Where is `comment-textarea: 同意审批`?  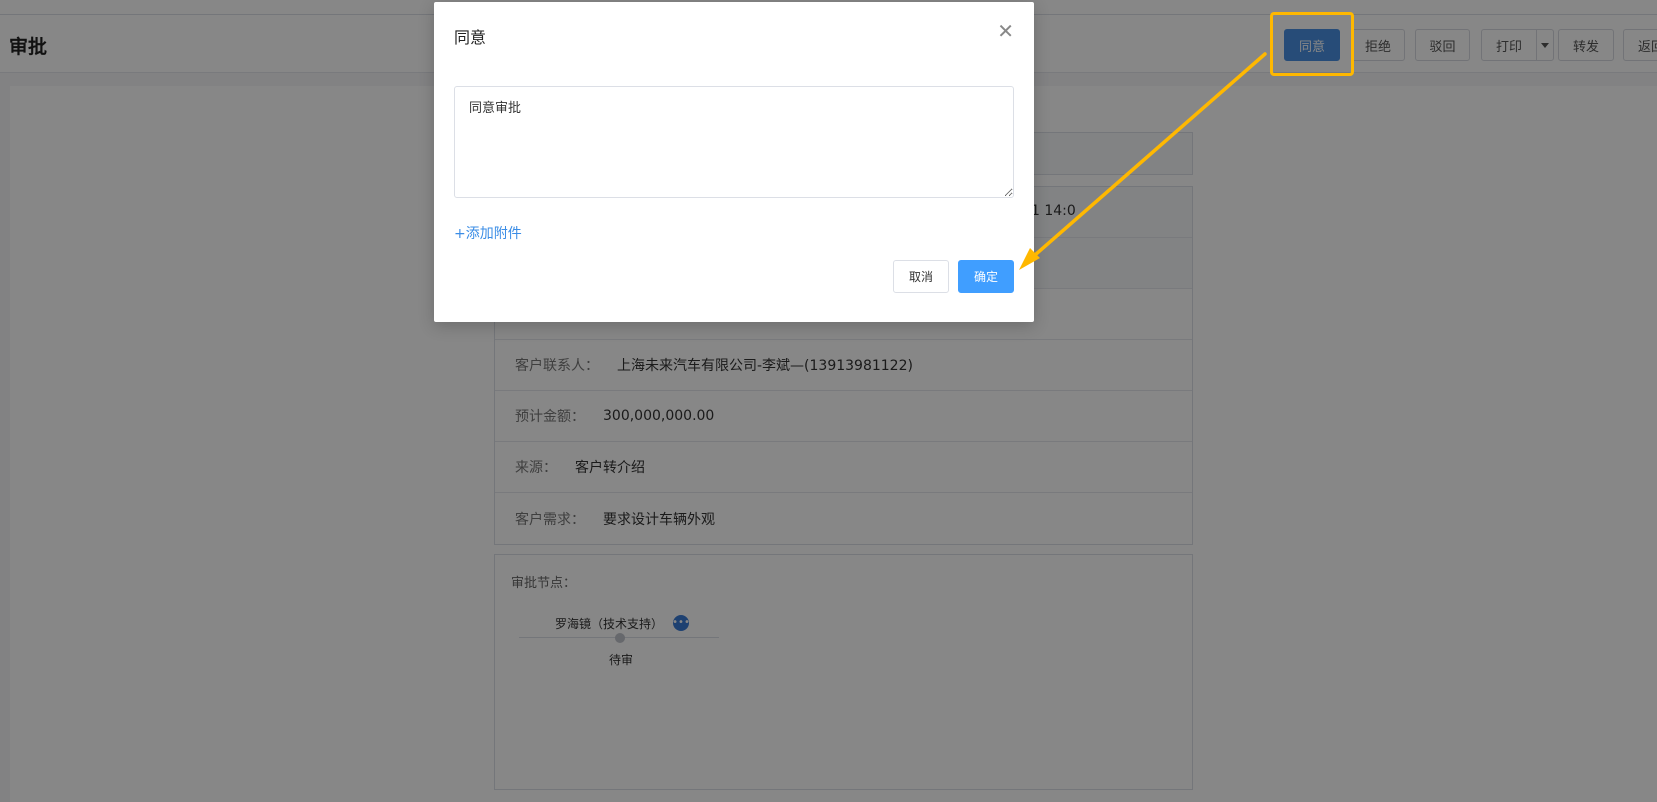 comment-textarea: 同意审批 is located at coordinates (734, 142).